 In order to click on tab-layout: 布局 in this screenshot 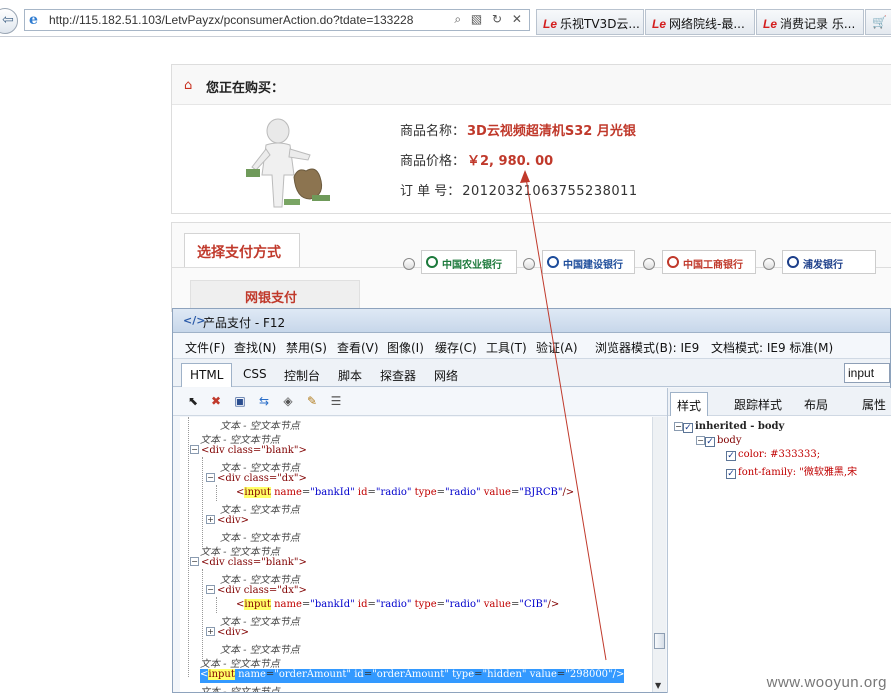, I will do `click(816, 404)`.